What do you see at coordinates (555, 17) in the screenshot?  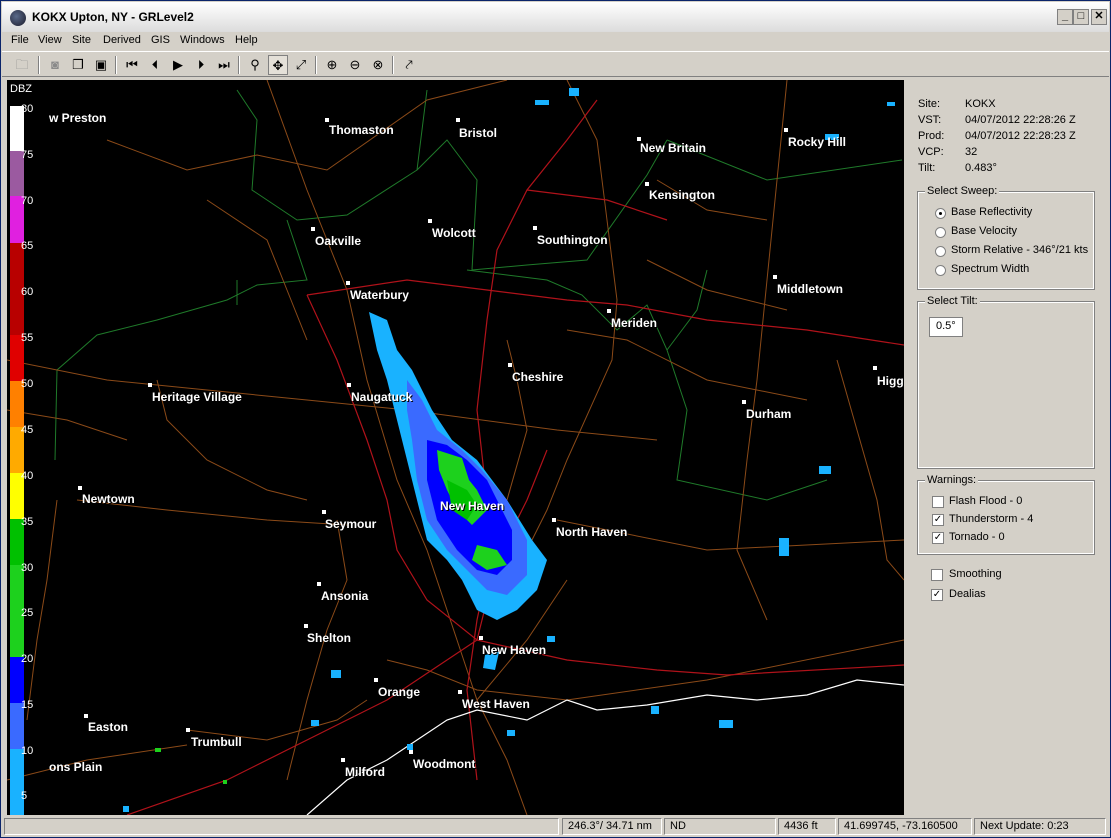 I see `title-bar: KOKX Upton, NY - GRLevel2 _ □ ✕` at bounding box center [555, 17].